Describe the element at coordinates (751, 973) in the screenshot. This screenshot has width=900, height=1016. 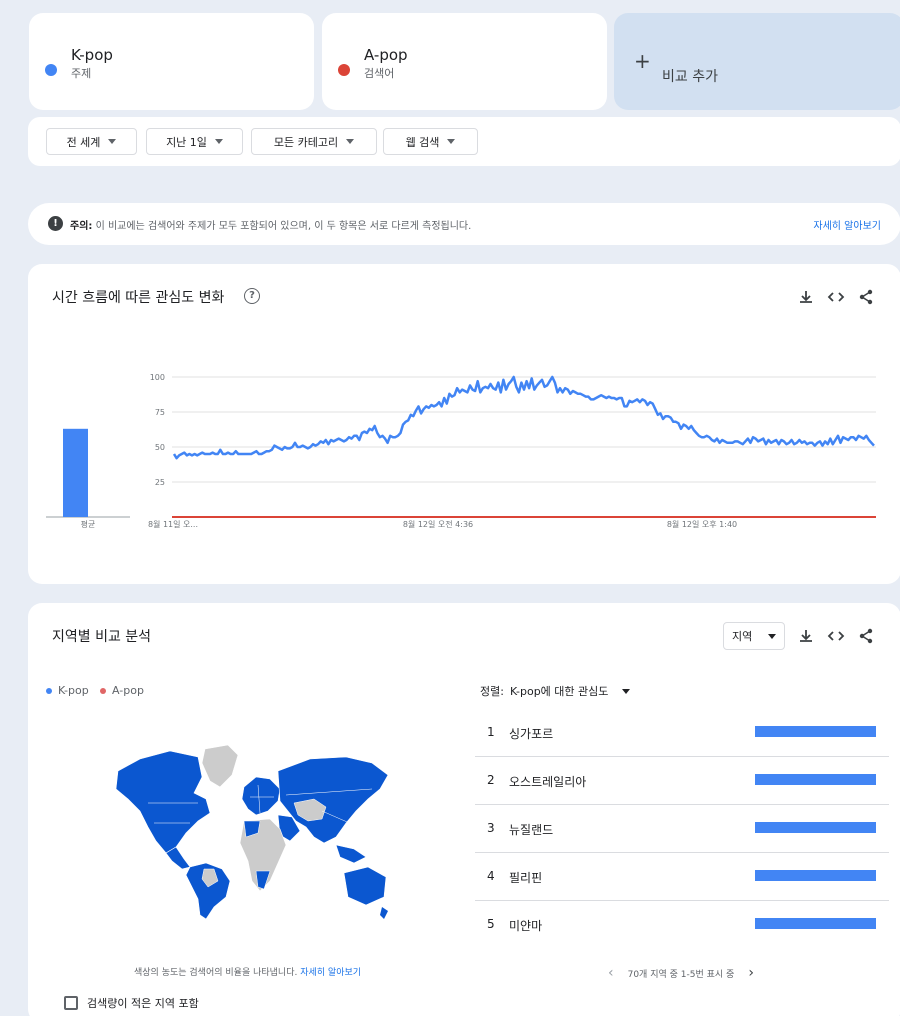
I see `next-page-icon: ›` at that location.